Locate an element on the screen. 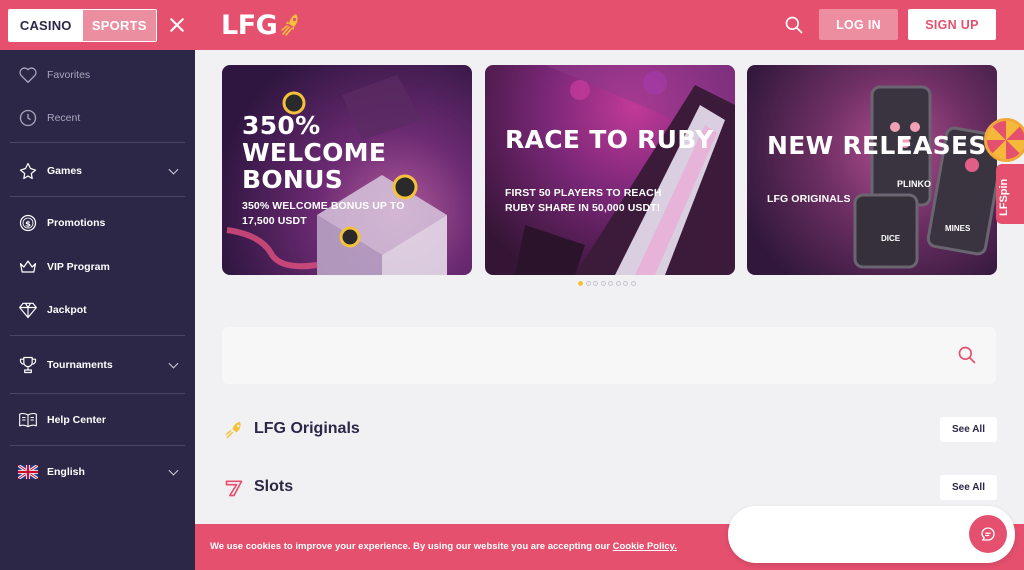 The width and height of the screenshot is (1024, 570). search-input is located at coordinates (588, 355).